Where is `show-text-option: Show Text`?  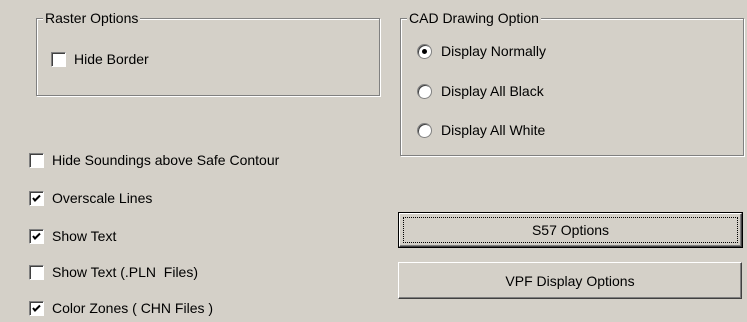
show-text-option: Show Text is located at coordinates (72, 236).